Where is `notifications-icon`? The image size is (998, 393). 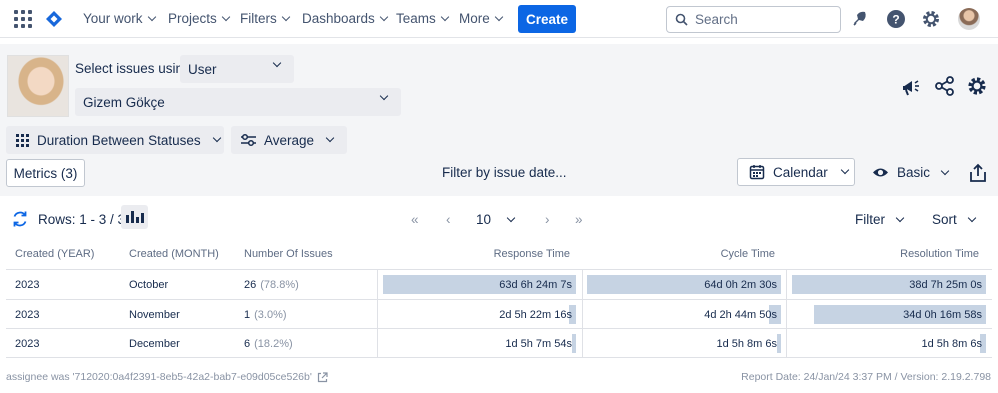 notifications-icon is located at coordinates (860, 19).